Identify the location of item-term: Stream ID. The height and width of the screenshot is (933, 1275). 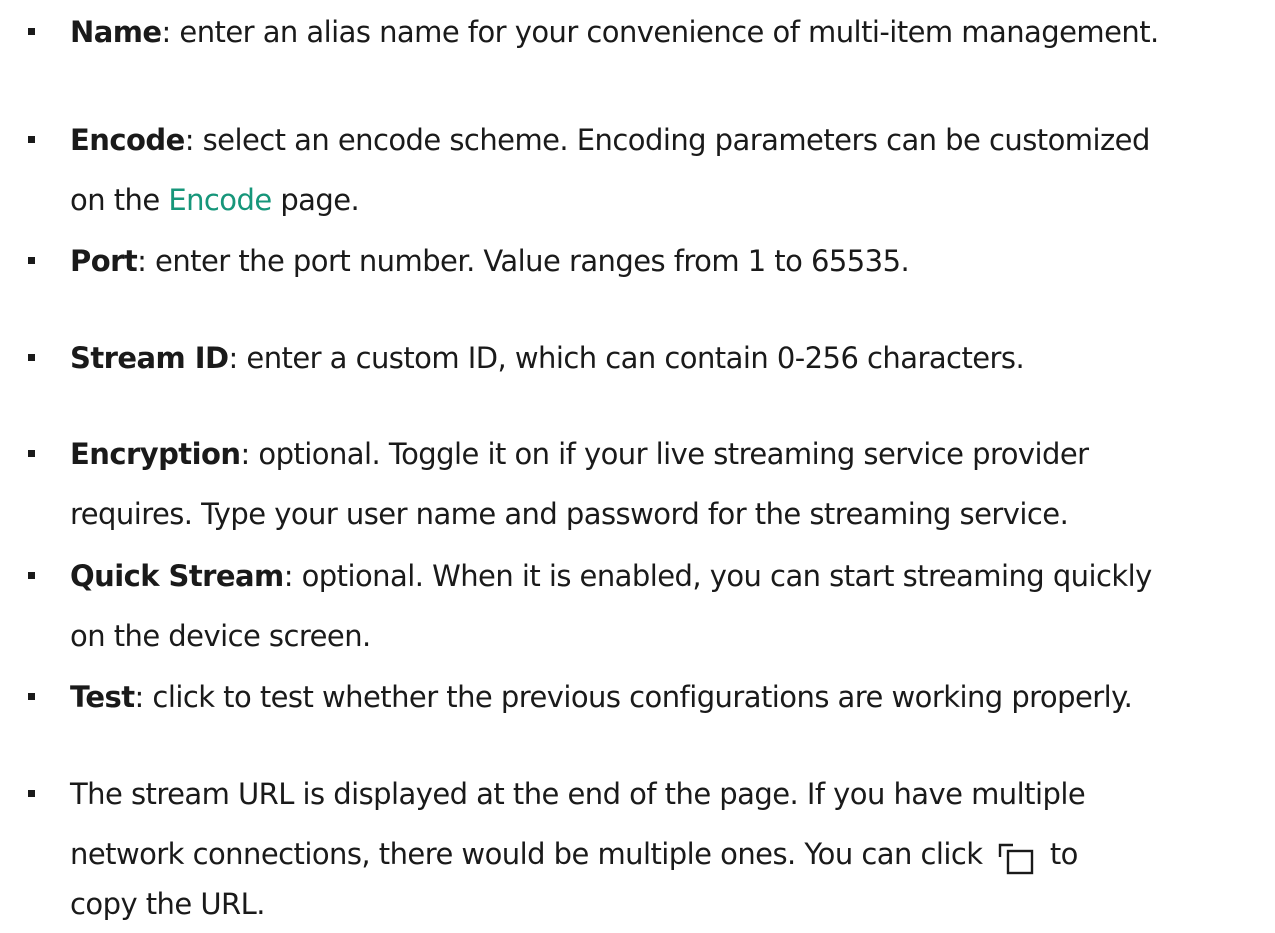
(149, 358).